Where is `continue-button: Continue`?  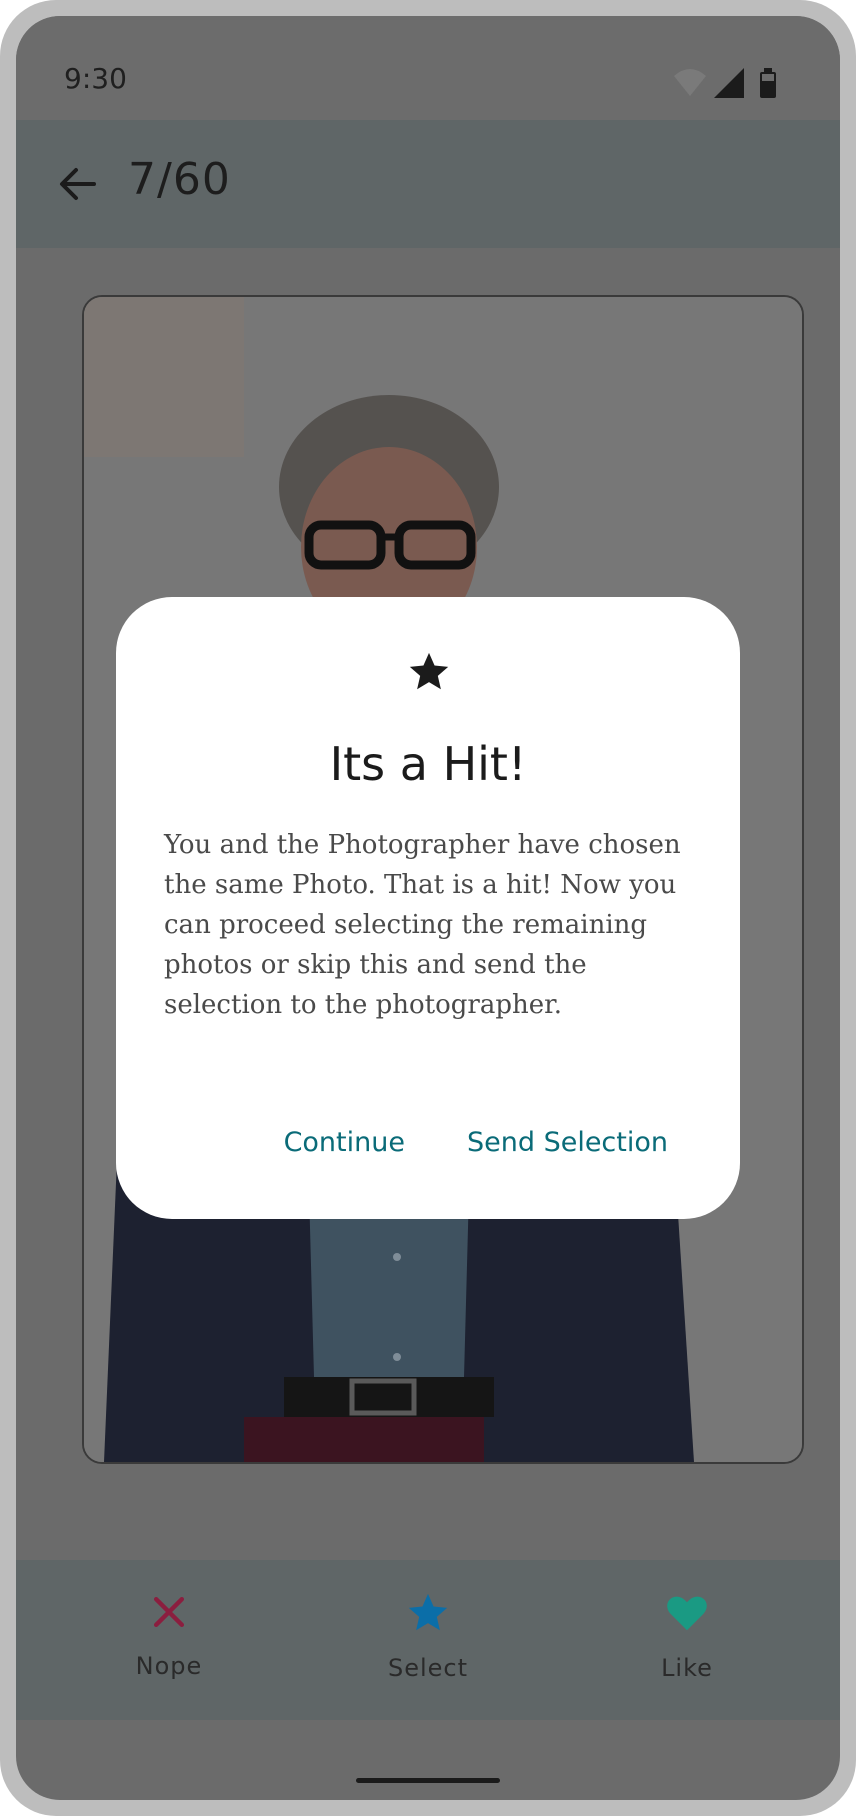 continue-button: Continue is located at coordinates (344, 1142).